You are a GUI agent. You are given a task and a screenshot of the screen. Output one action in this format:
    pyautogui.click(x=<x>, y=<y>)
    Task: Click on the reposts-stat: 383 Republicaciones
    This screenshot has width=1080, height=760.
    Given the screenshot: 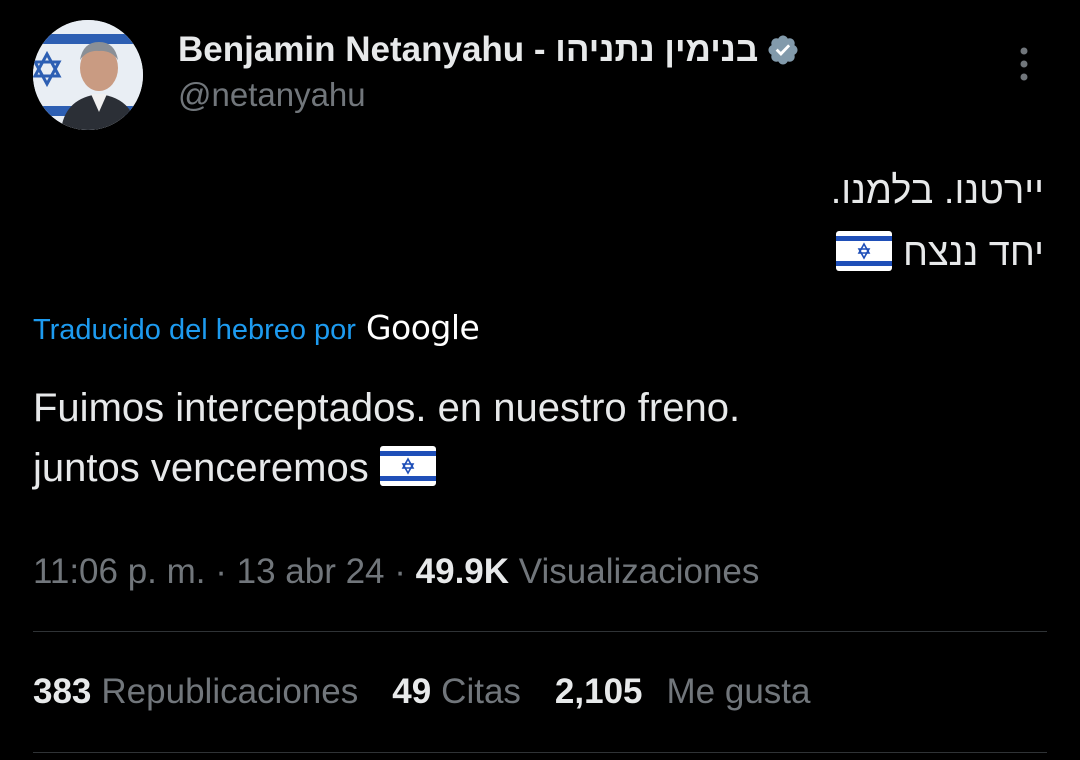 What is the action you would take?
    pyautogui.click(x=195, y=692)
    